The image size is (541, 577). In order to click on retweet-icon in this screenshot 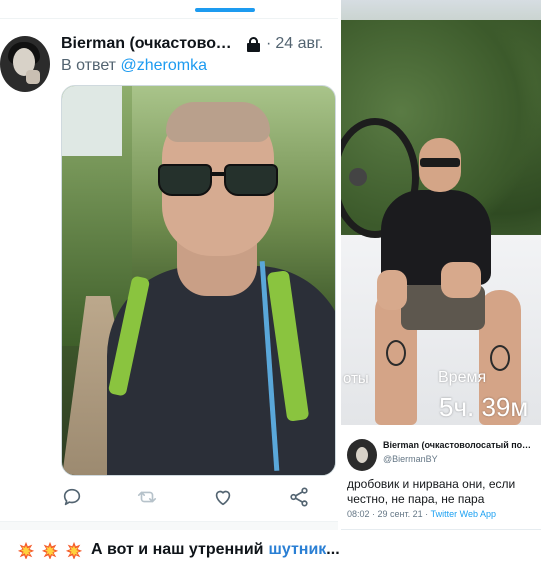, I will do `click(147, 497)`.